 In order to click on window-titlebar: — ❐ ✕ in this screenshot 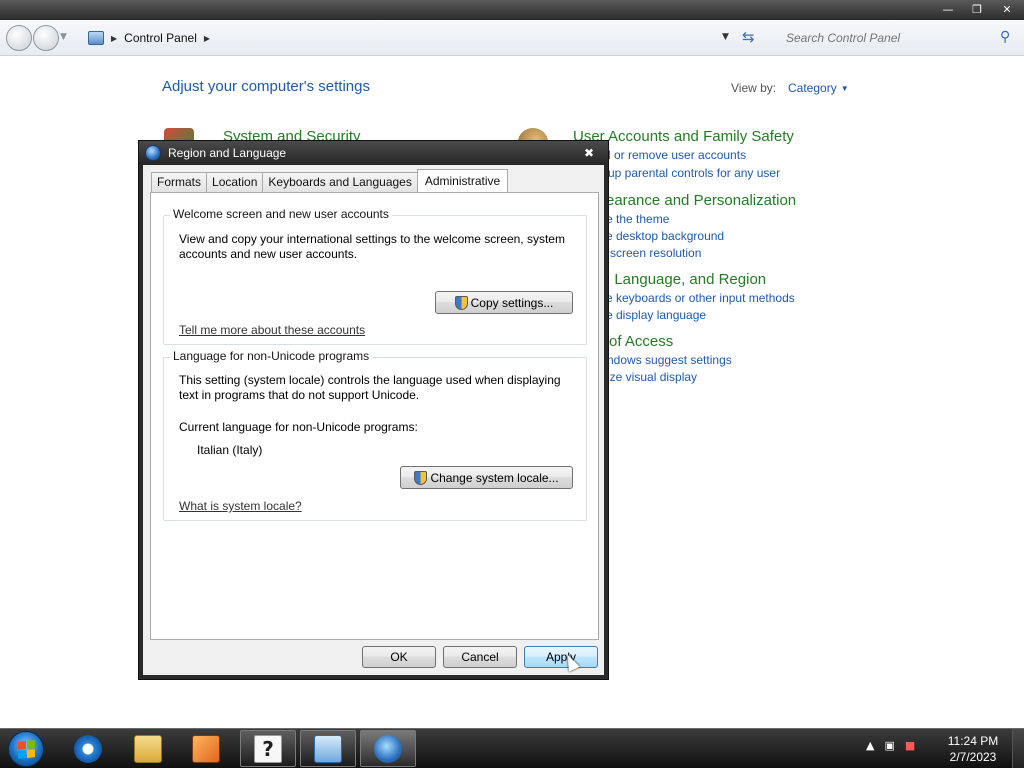, I will do `click(512, 10)`.